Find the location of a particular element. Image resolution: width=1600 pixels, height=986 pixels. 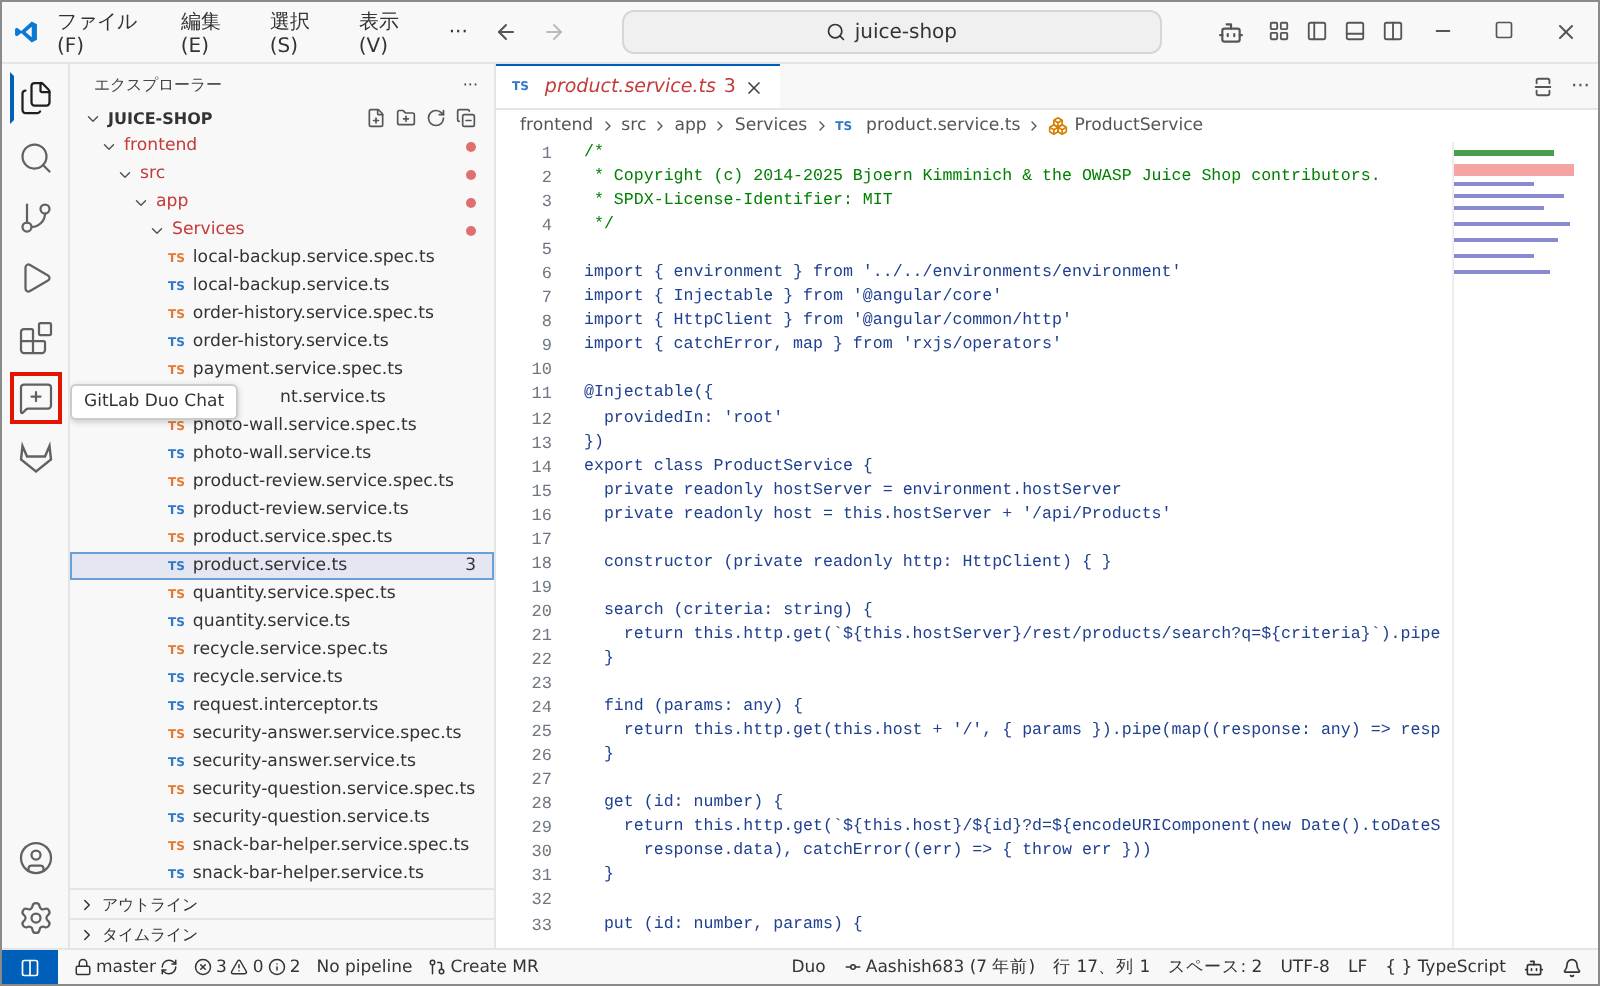

menu-item: 編集(E) is located at coordinates (211, 32).